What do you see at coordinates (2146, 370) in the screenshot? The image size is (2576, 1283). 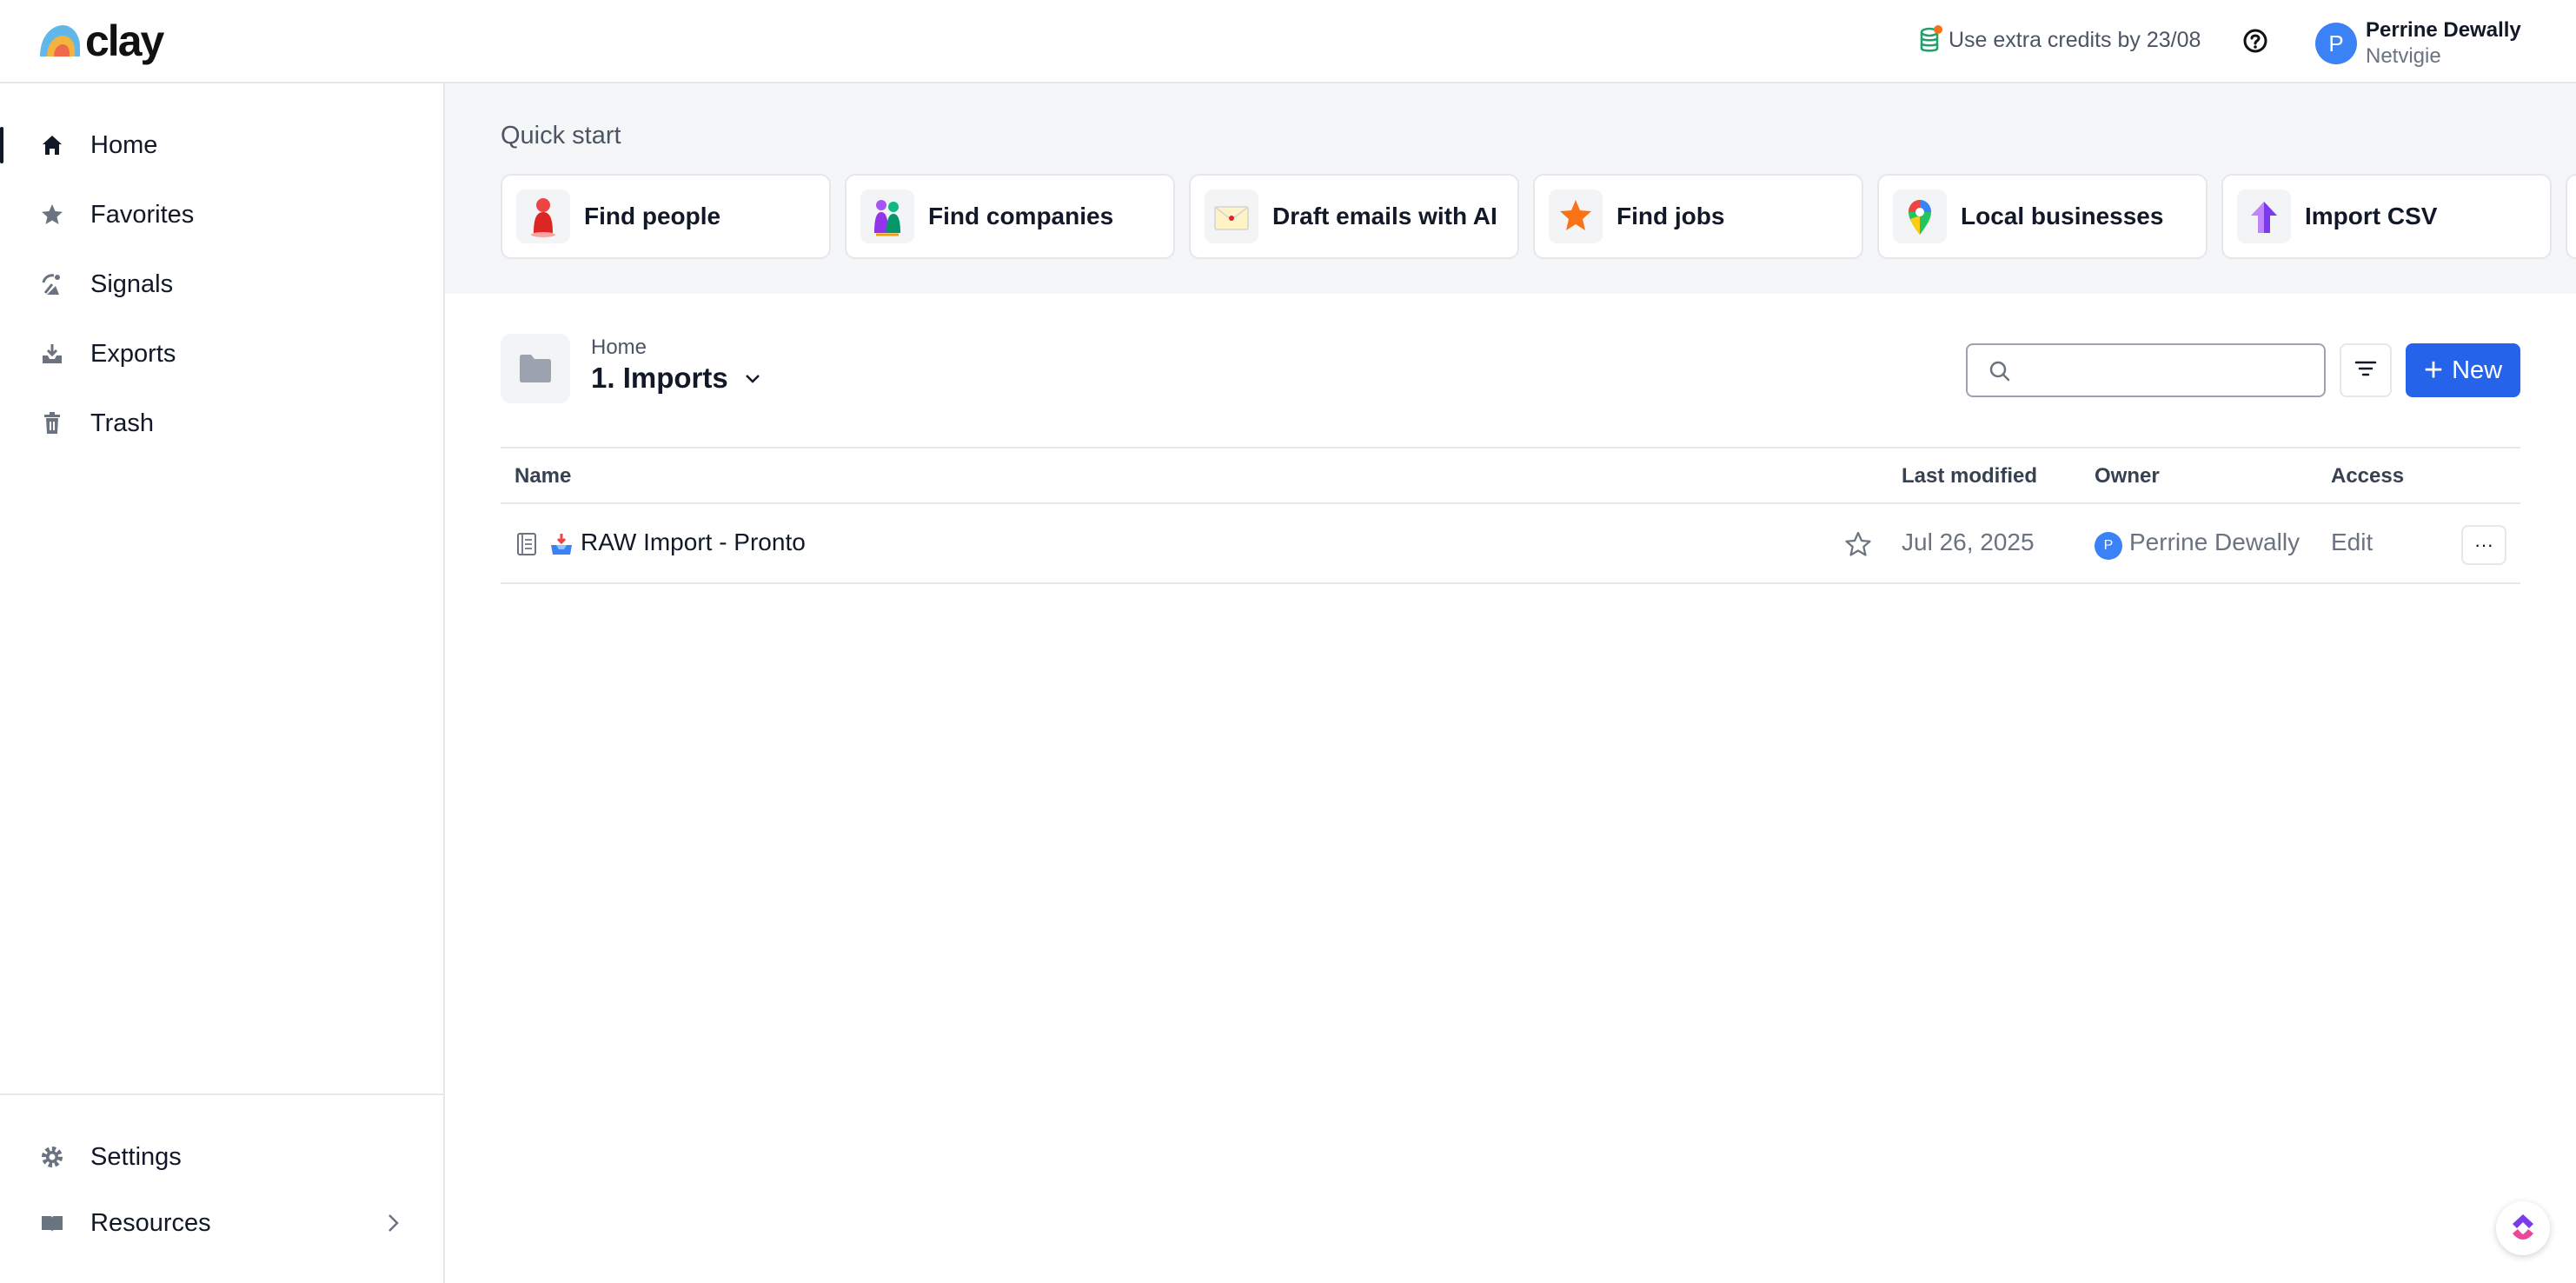 I see `search-input` at bounding box center [2146, 370].